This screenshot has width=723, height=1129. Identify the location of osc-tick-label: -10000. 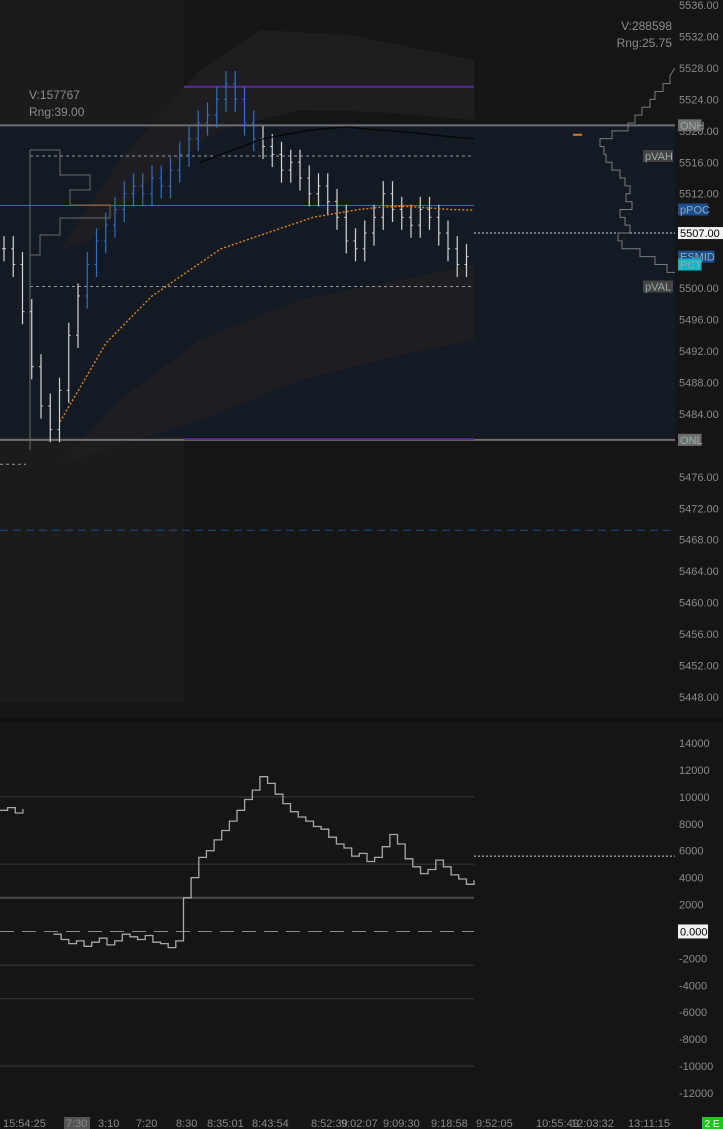
(696, 1067).